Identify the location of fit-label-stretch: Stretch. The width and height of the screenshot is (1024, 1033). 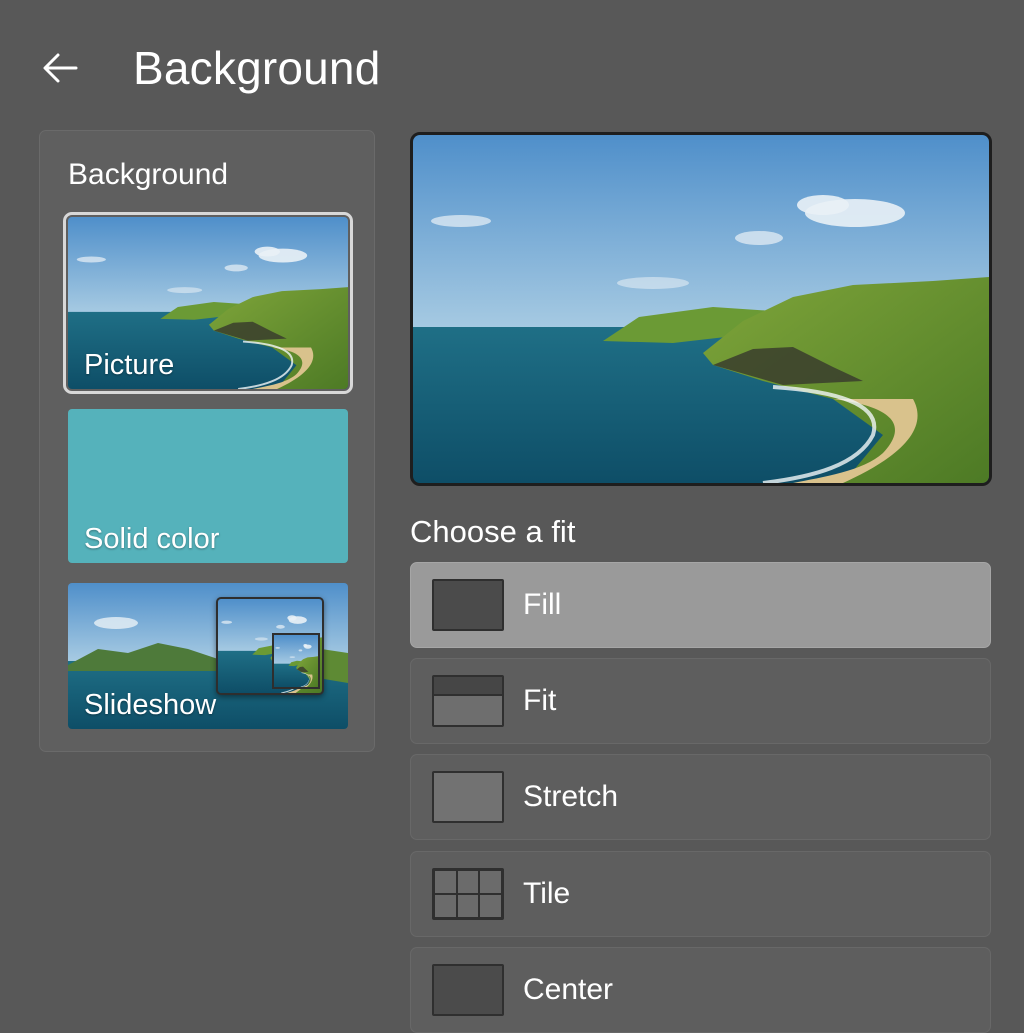
(571, 796).